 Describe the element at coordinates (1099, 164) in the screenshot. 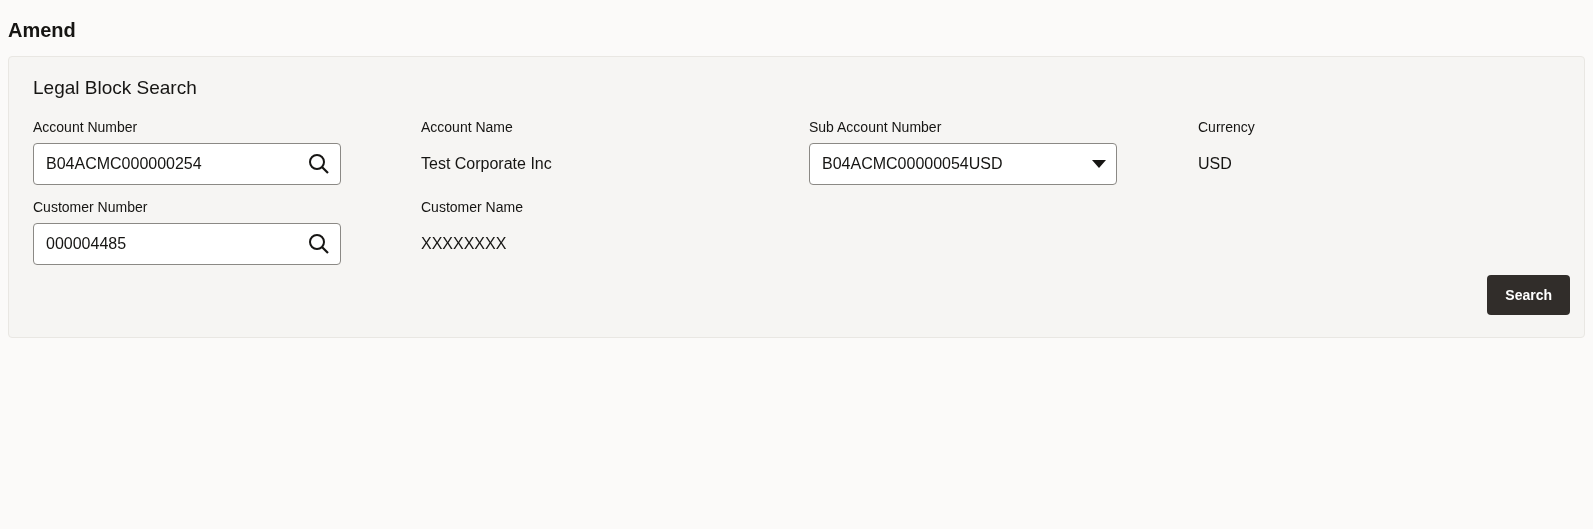

I see `caret-icon` at that location.